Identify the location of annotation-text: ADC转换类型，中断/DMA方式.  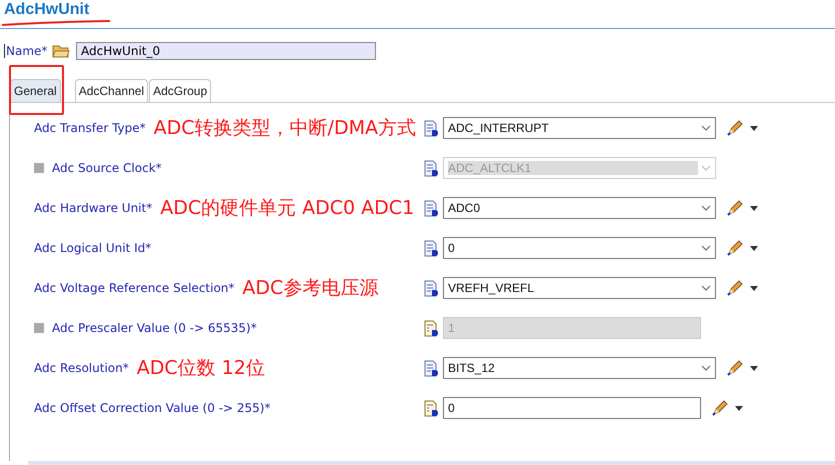
(285, 128).